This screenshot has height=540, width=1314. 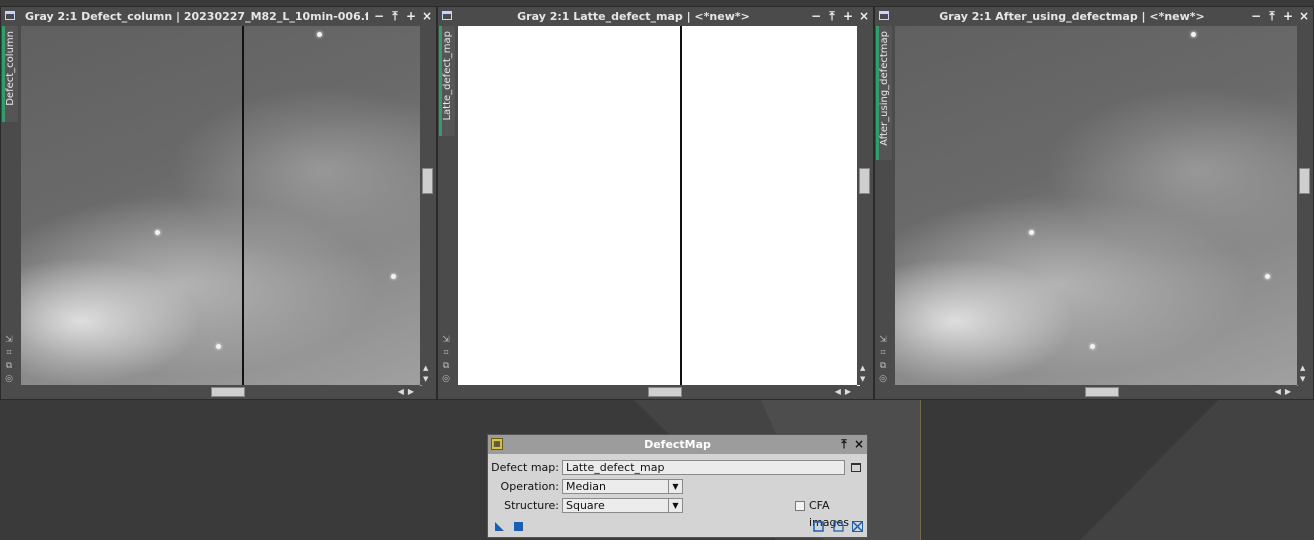 I want to click on workspace-divider, so click(x=920, y=469).